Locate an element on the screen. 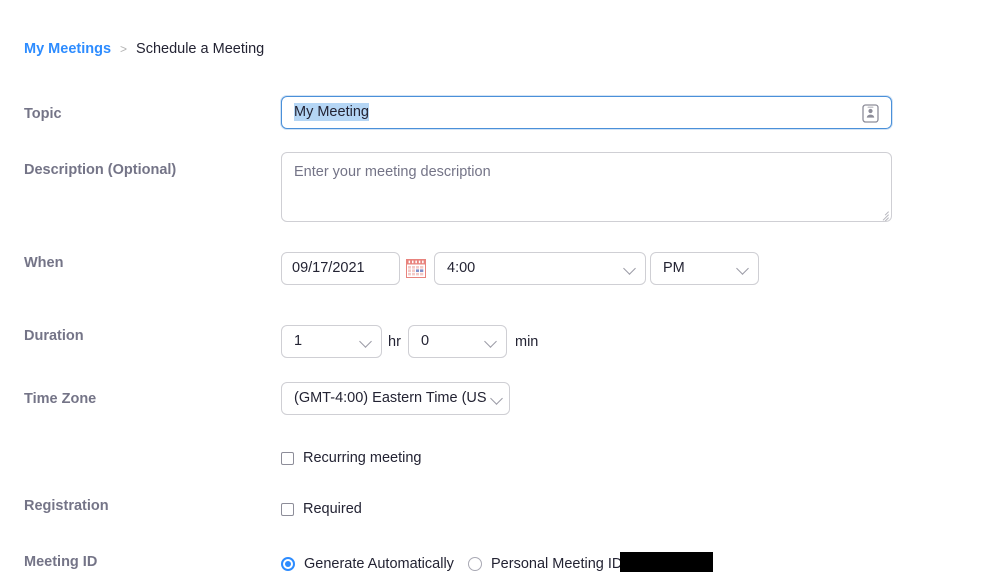 The width and height of the screenshot is (989, 587). personal-meeting-id-radio-row: Personal Meeting ID is located at coordinates (545, 564).